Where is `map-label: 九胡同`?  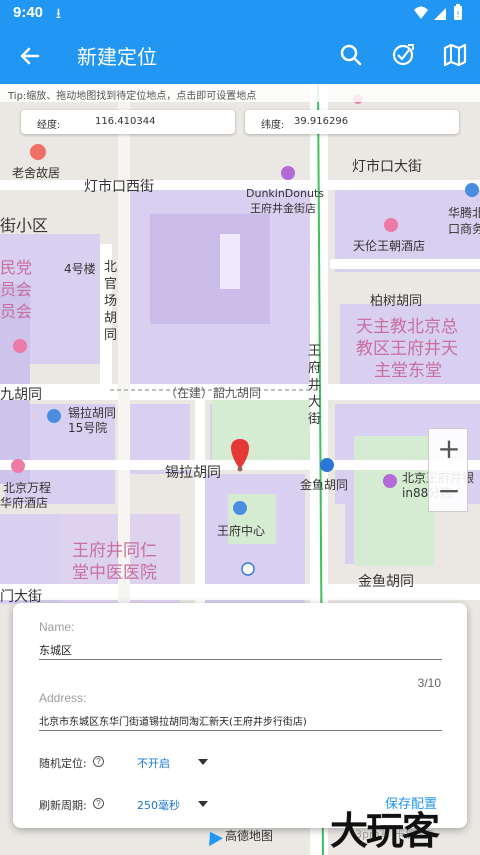 map-label: 九胡同 is located at coordinates (21, 395).